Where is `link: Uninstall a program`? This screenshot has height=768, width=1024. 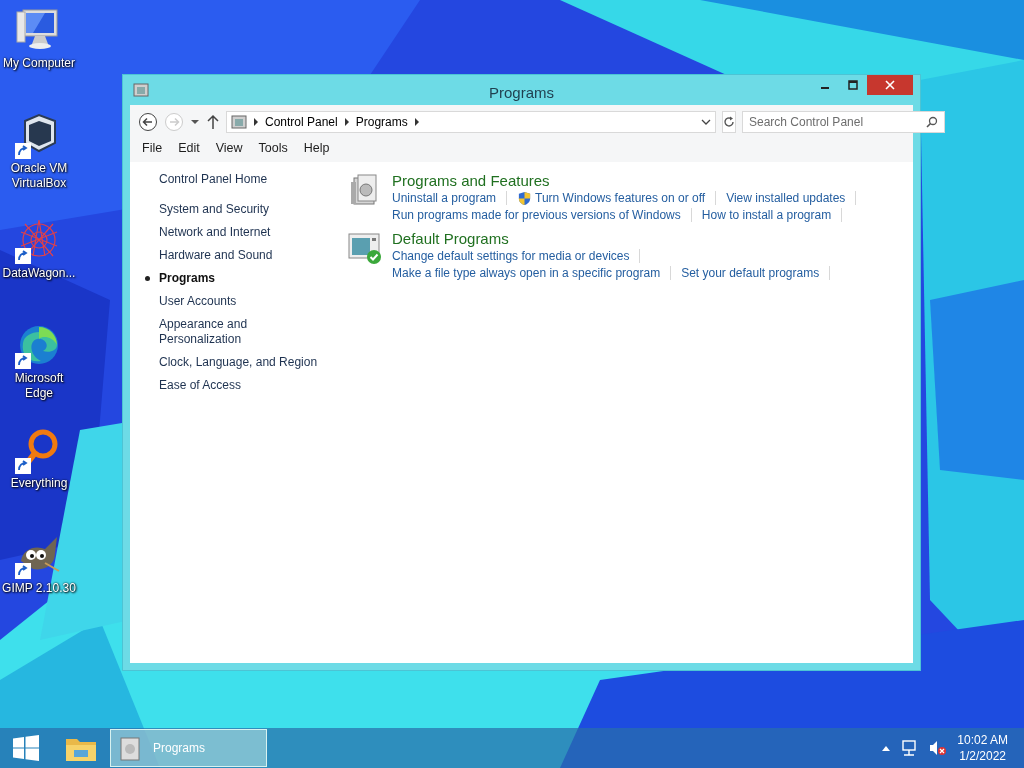
link: Uninstall a program is located at coordinates (444, 198).